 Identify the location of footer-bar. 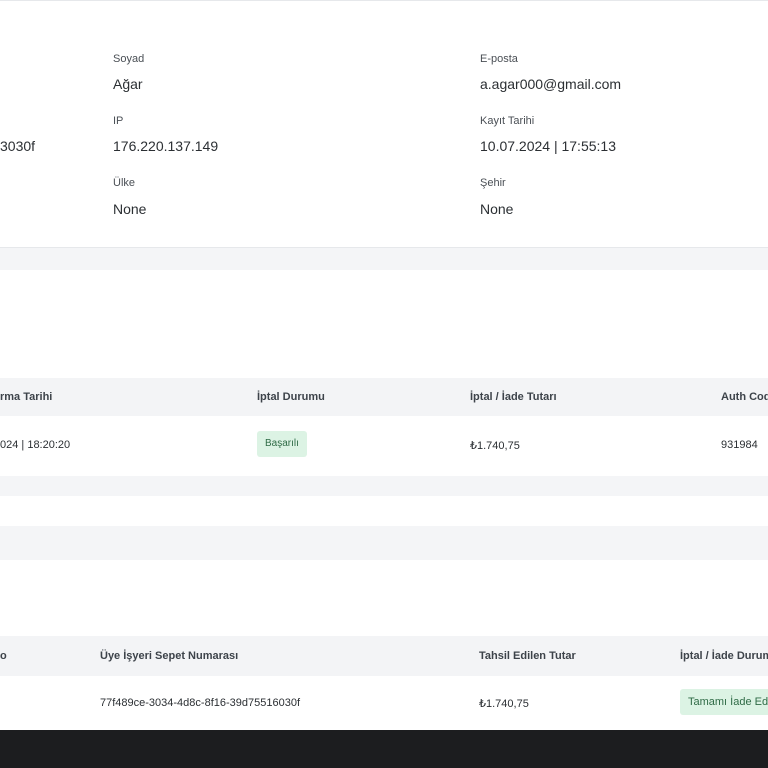
(384, 749).